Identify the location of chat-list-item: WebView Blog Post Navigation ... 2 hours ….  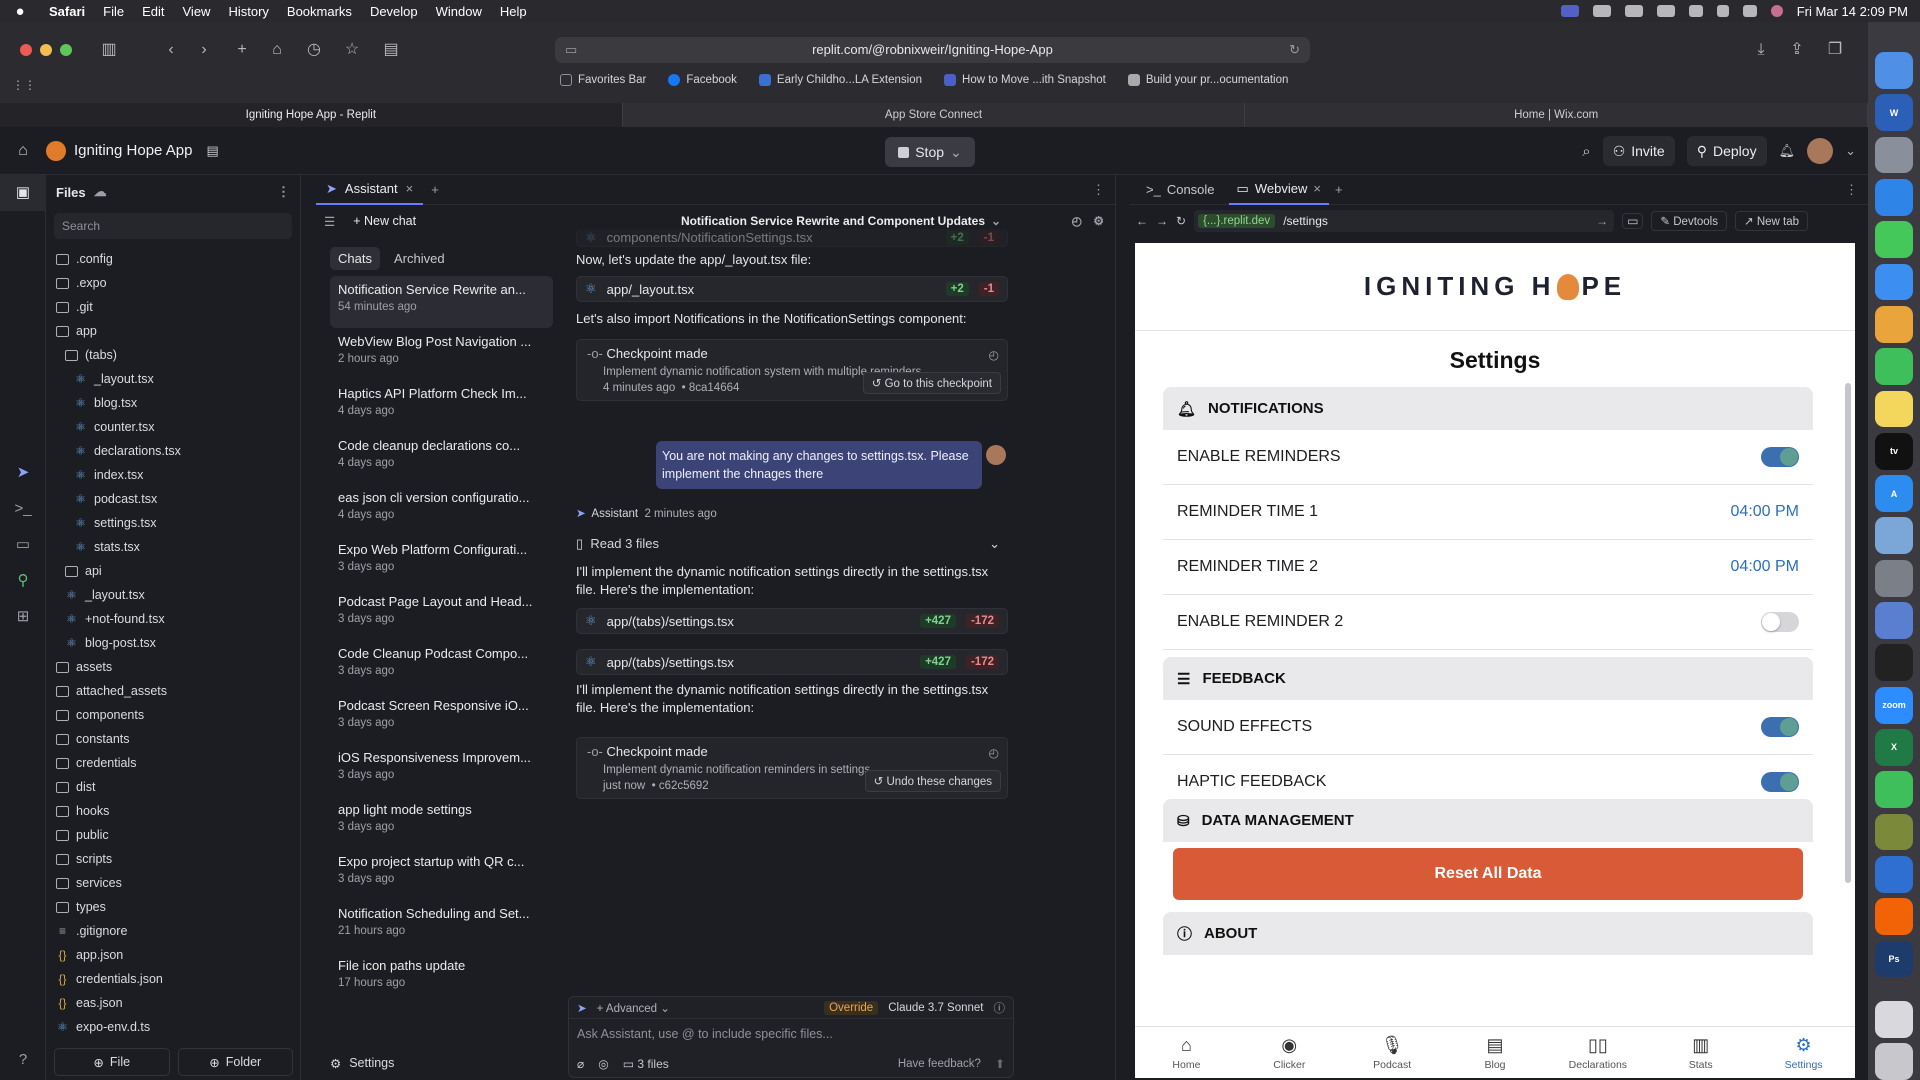
(441, 354).